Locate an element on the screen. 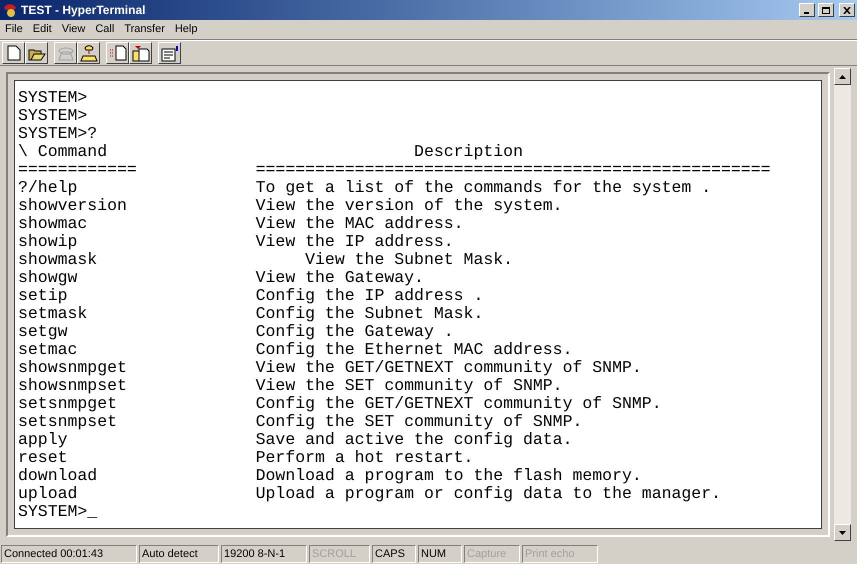  table-description: View the version of the system. is located at coordinates (409, 206).